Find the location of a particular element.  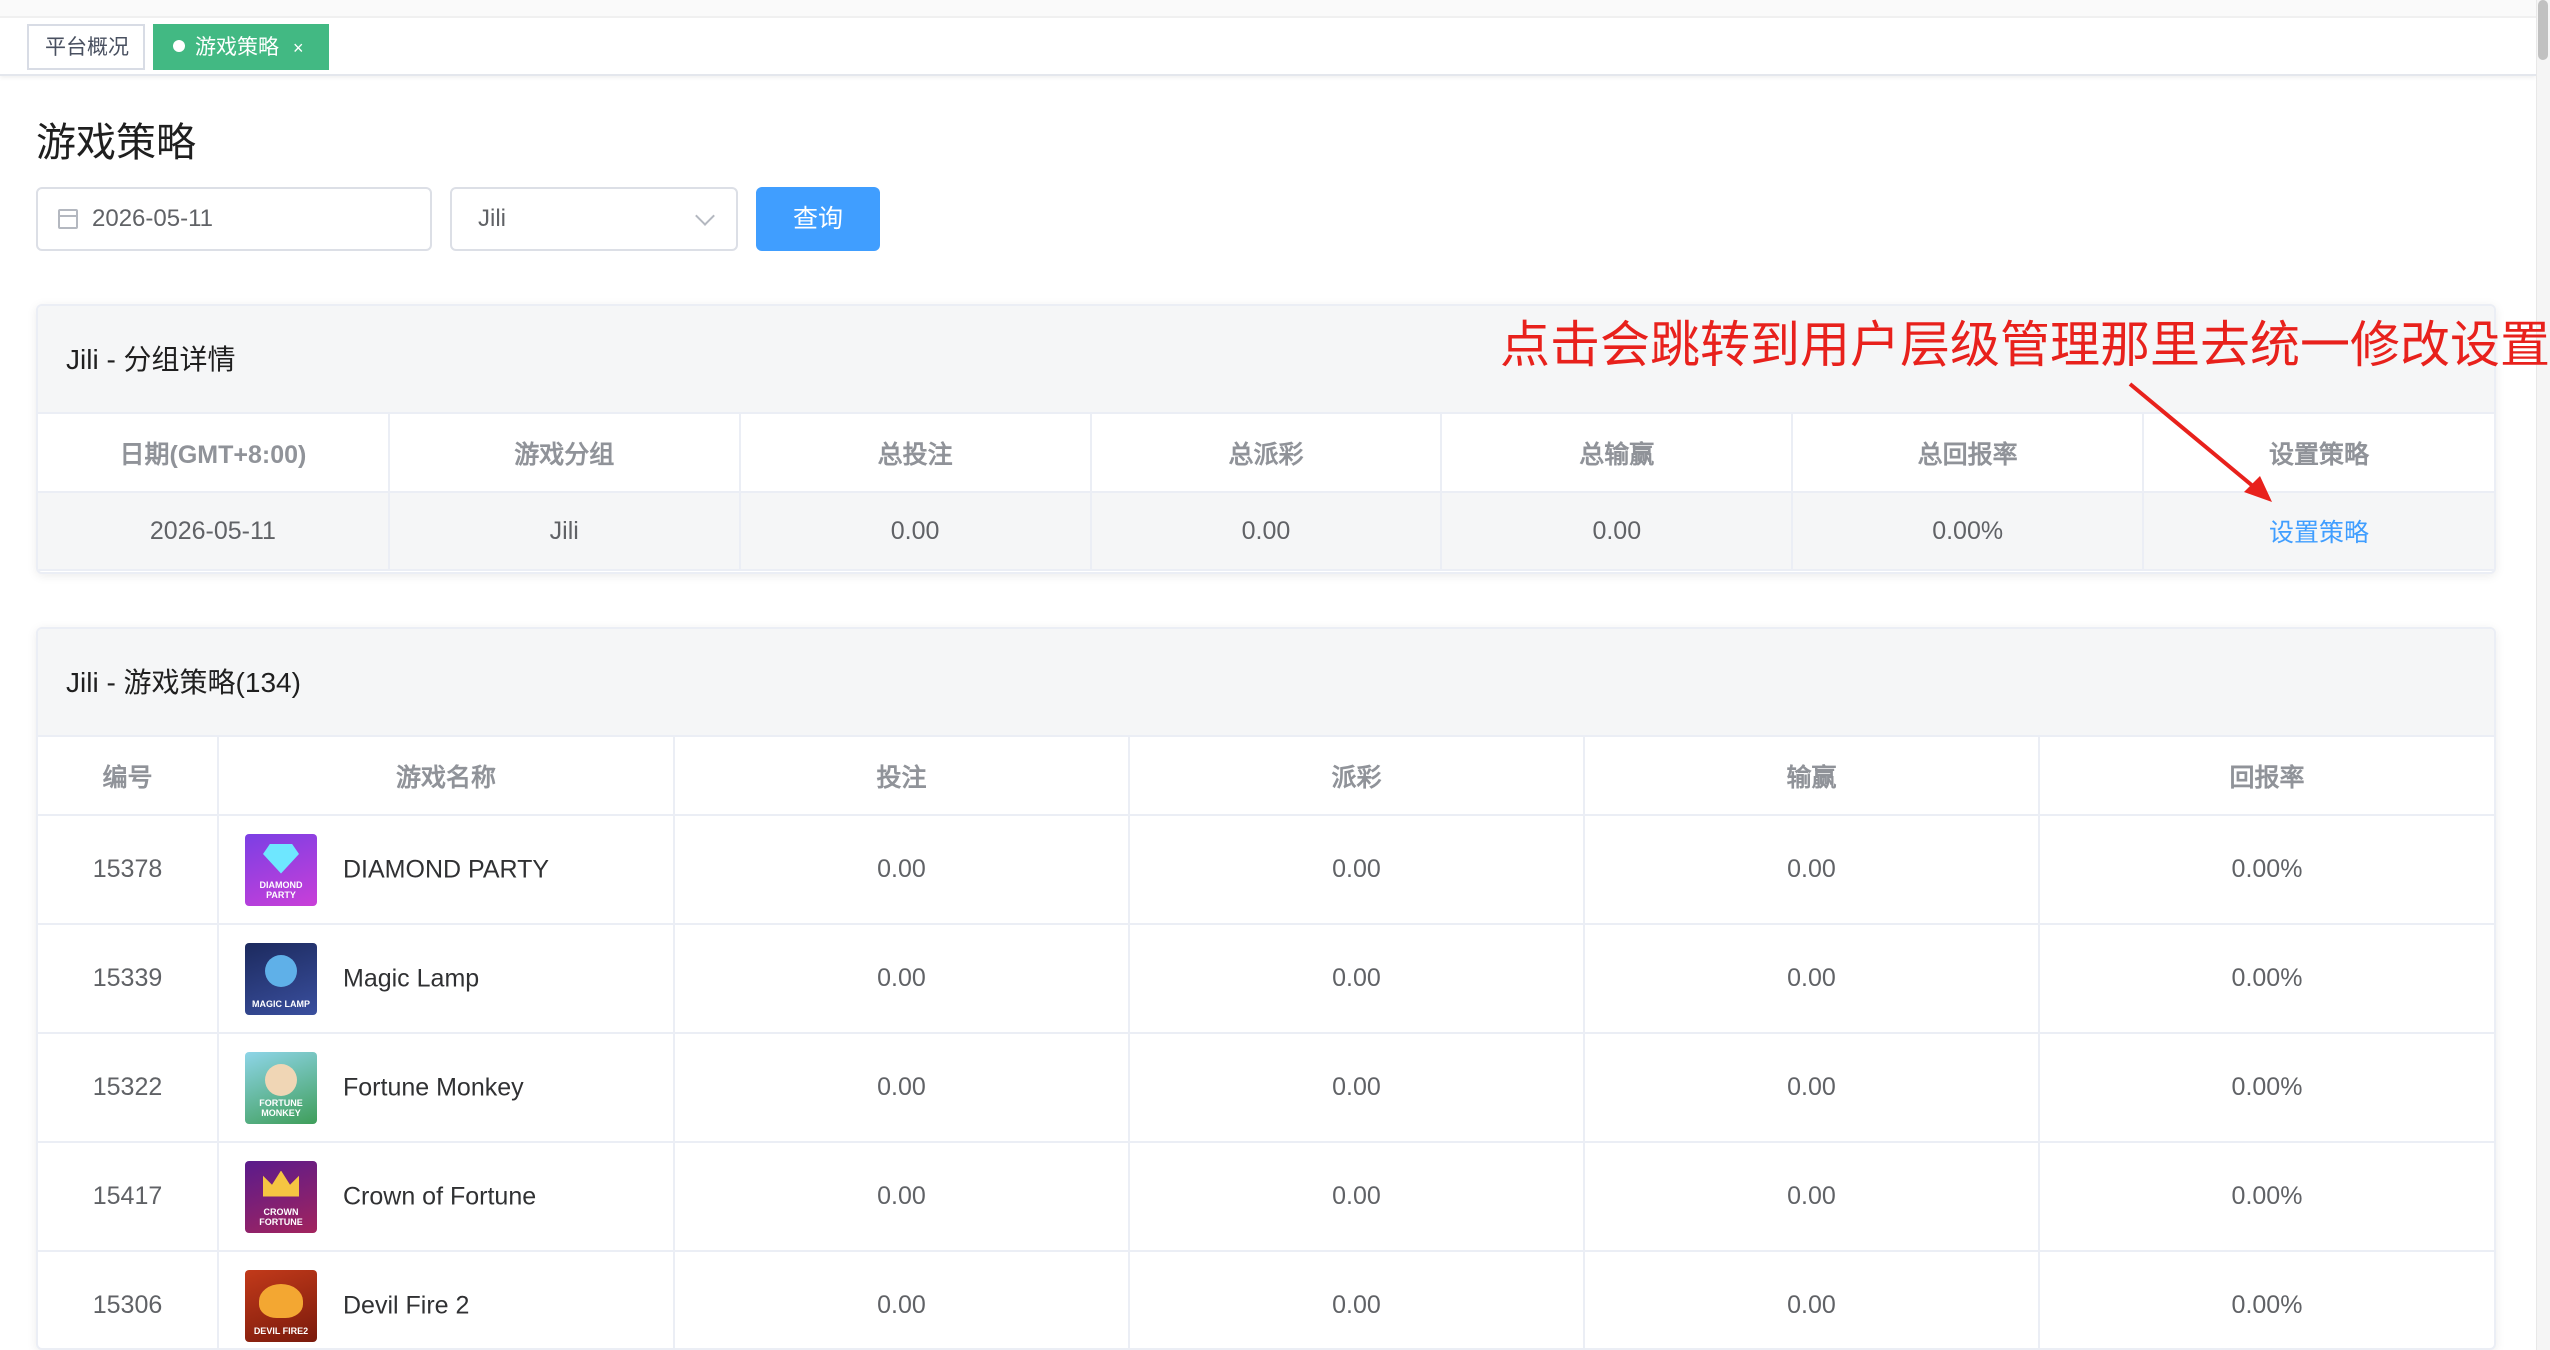

cell-game-name: FORTUNE MONKEY Fortune Monkey is located at coordinates (446, 1088).